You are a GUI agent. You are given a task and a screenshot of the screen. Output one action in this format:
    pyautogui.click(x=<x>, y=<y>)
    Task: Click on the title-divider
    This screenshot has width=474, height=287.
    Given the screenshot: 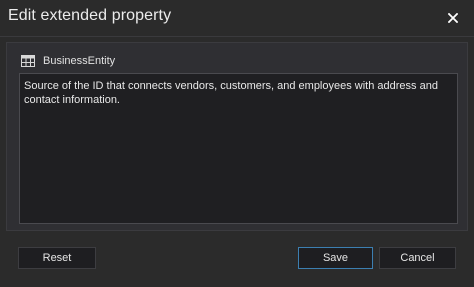 What is the action you would take?
    pyautogui.click(x=237, y=36)
    